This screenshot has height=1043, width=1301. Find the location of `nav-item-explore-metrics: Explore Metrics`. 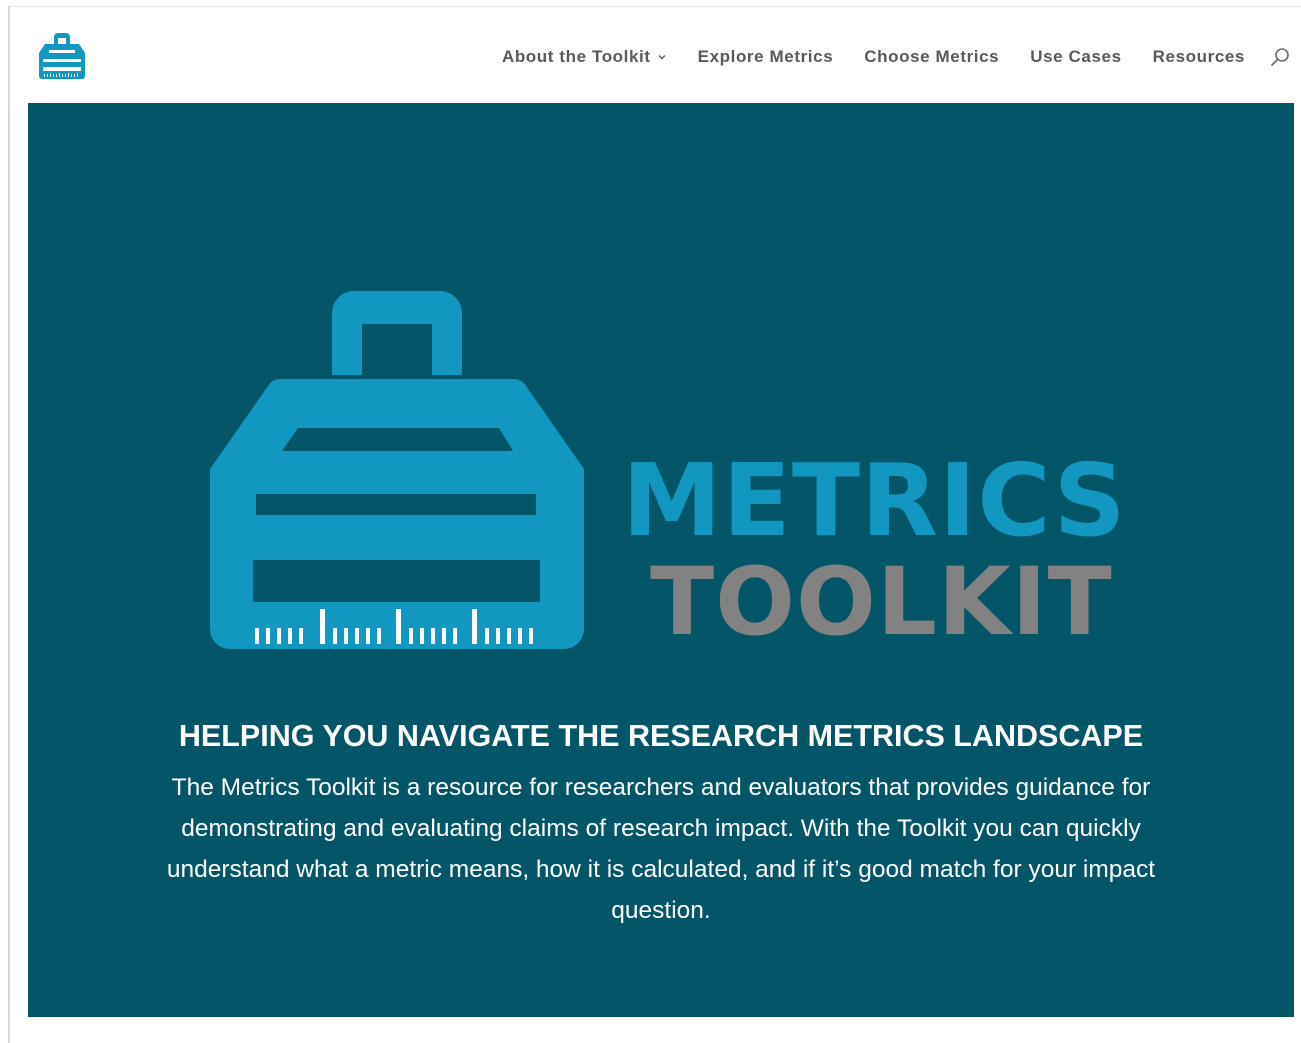

nav-item-explore-metrics: Explore Metrics is located at coordinates (766, 57).